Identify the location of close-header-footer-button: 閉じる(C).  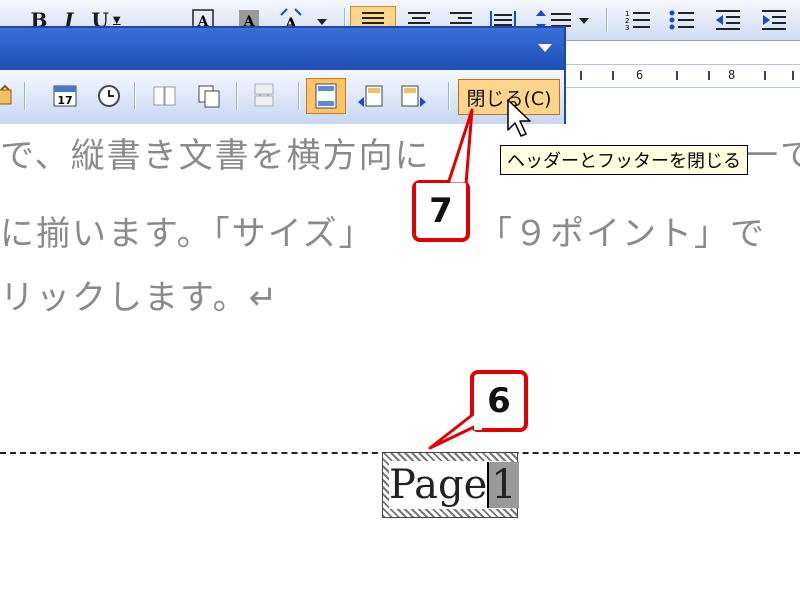
(509, 97).